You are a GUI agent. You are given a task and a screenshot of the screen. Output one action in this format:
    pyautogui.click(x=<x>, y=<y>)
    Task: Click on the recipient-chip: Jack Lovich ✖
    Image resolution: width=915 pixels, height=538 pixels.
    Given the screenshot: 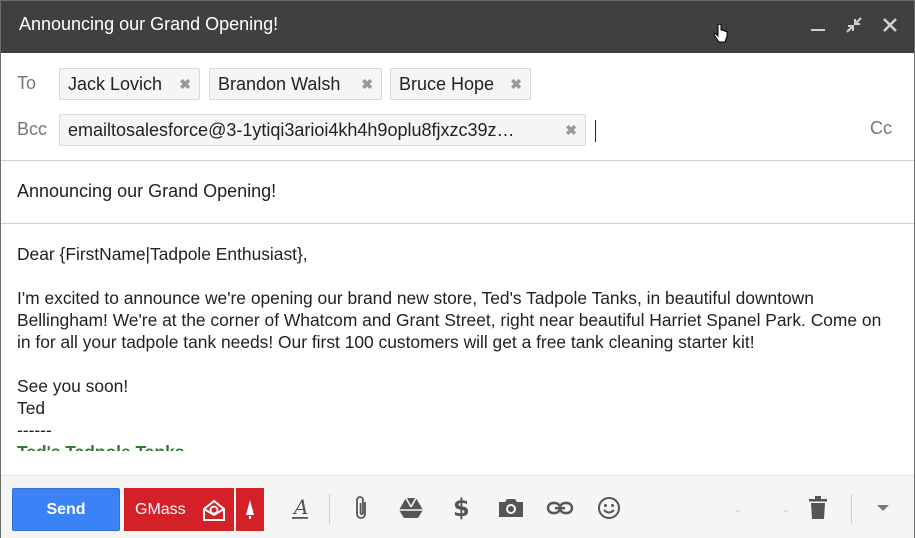 What is the action you would take?
    pyautogui.click(x=129, y=84)
    